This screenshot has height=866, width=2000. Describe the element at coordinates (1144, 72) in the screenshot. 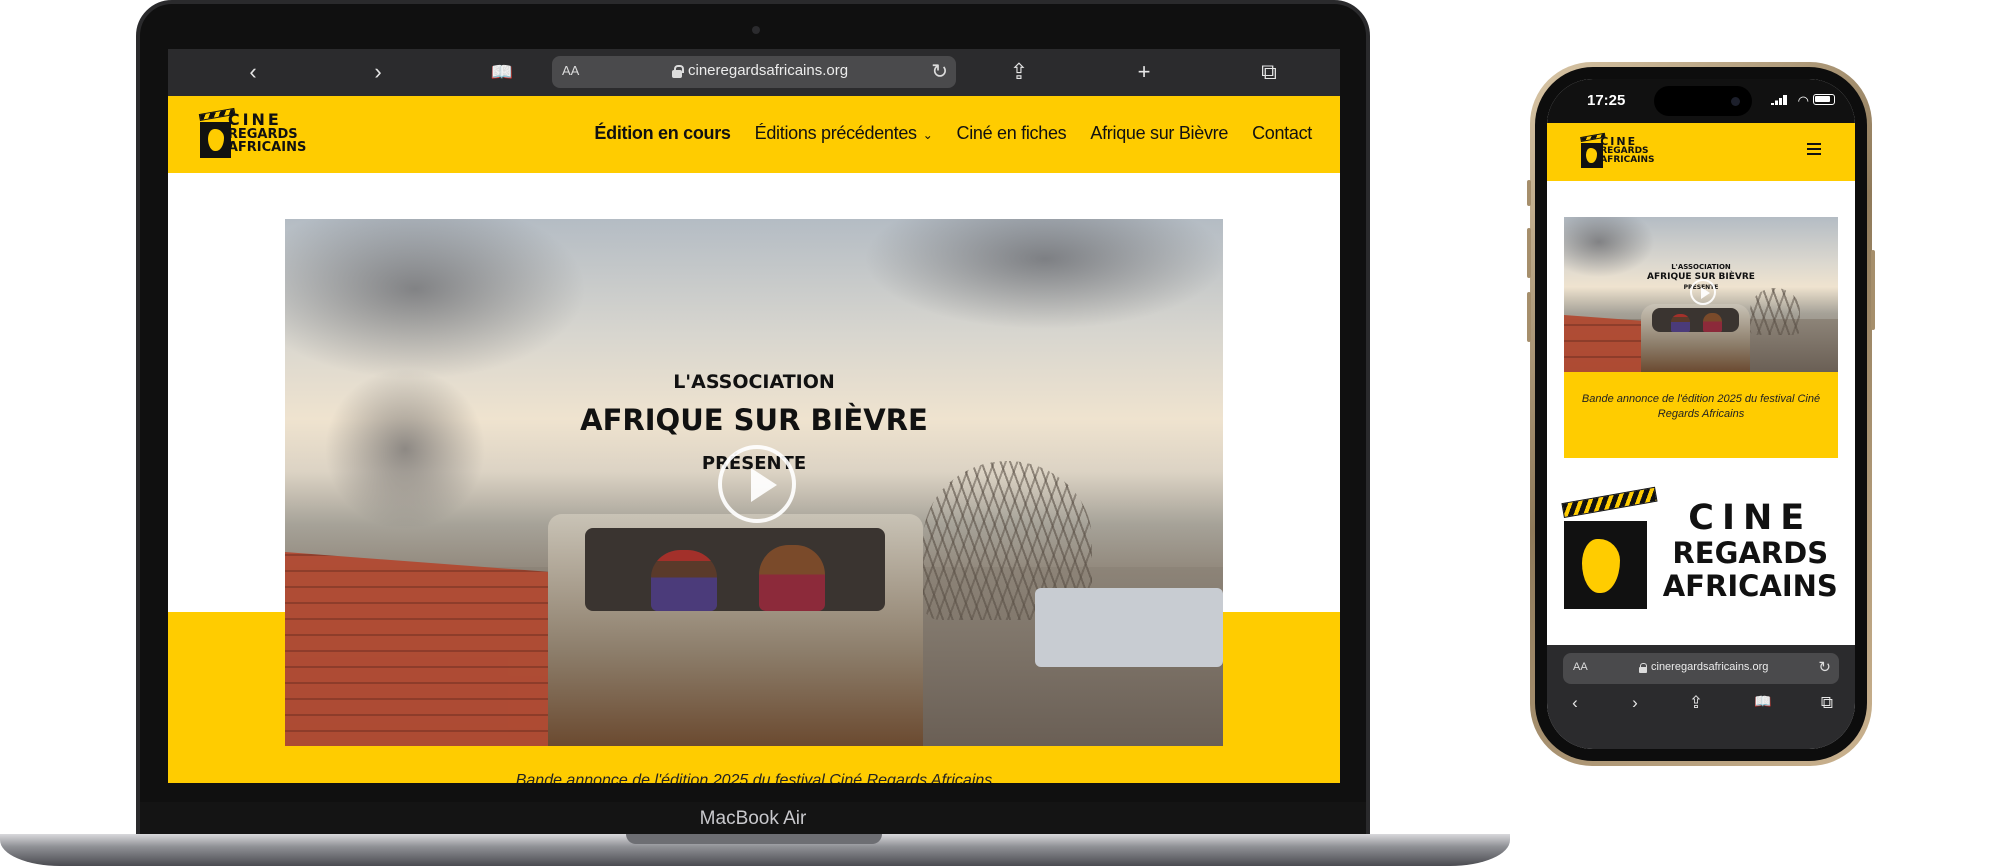

I see `new-tab-icon: +` at that location.